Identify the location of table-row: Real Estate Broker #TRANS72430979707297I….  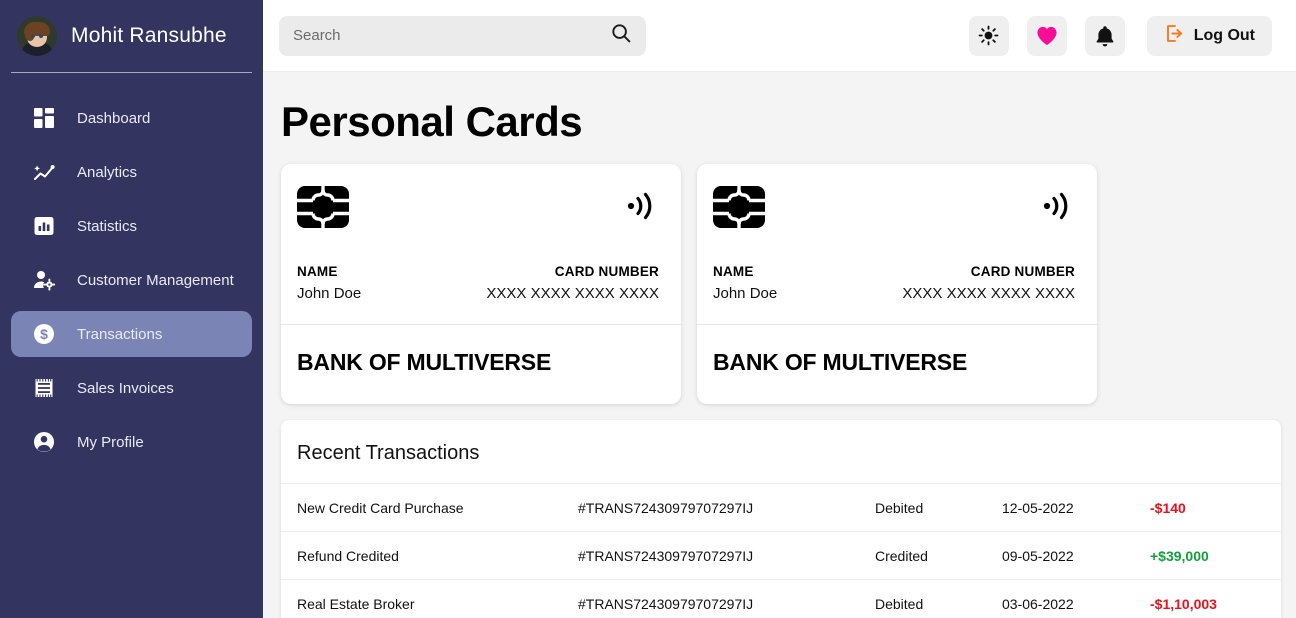
(781, 598).